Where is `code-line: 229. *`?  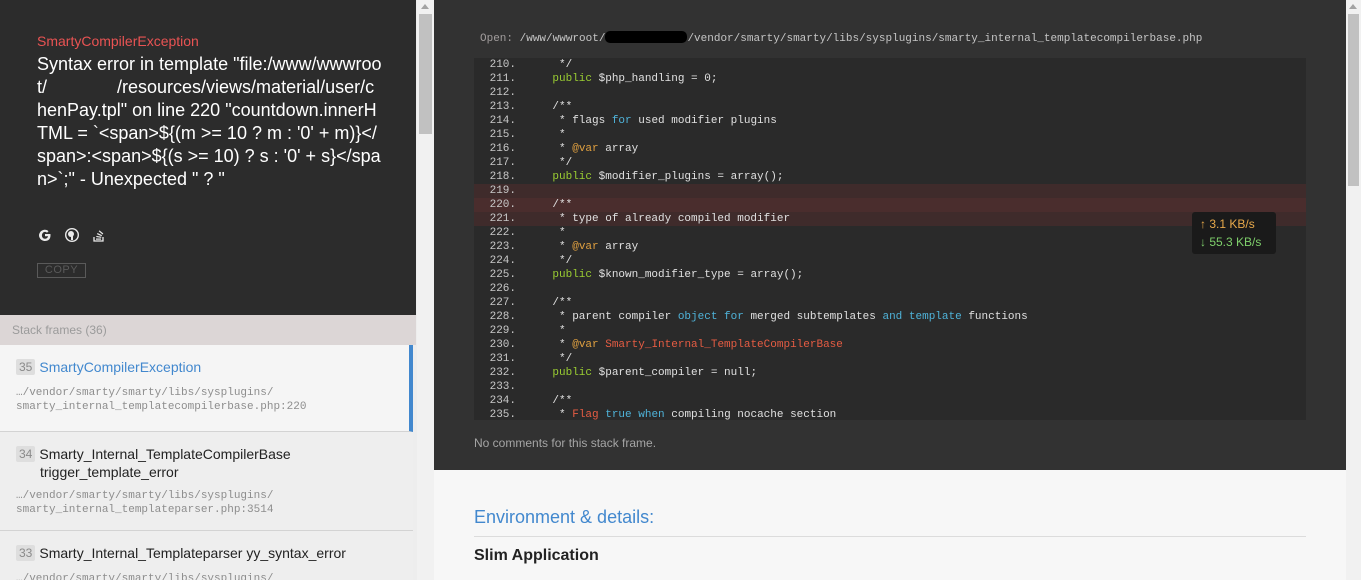 code-line: 229. * is located at coordinates (890, 331).